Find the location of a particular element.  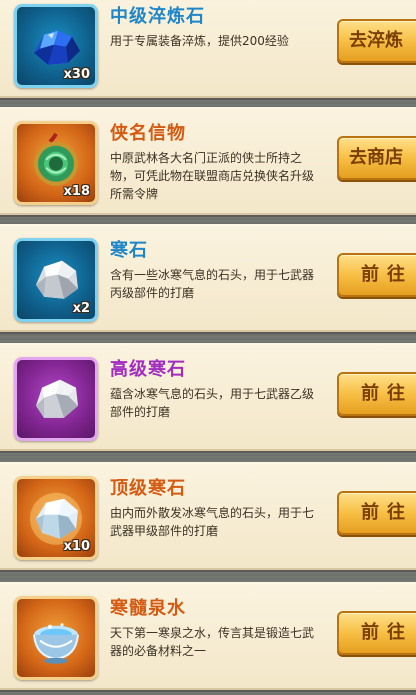

item-icon-frame: x18 is located at coordinates (56, 163).